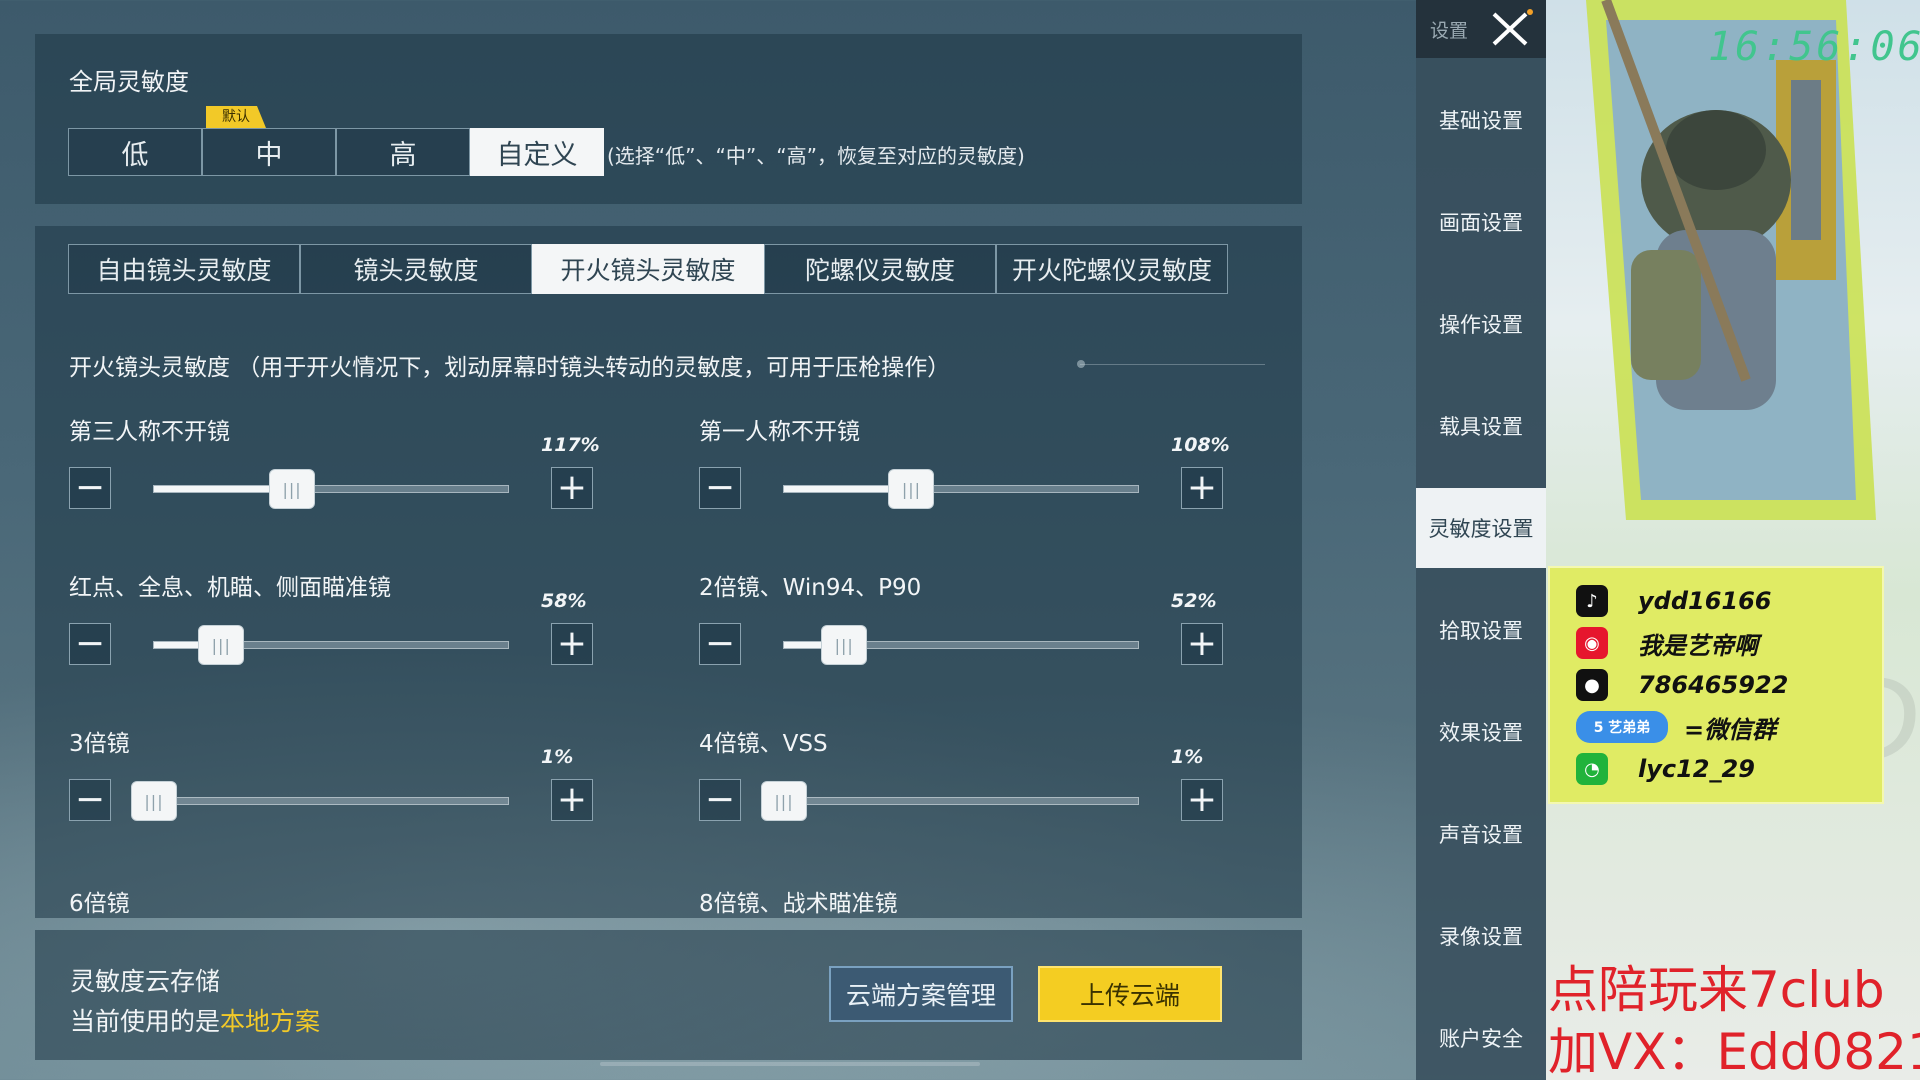 This screenshot has width=1920, height=1080. What do you see at coordinates (564, 601) in the screenshot?
I see `slider-percent: 58%` at bounding box center [564, 601].